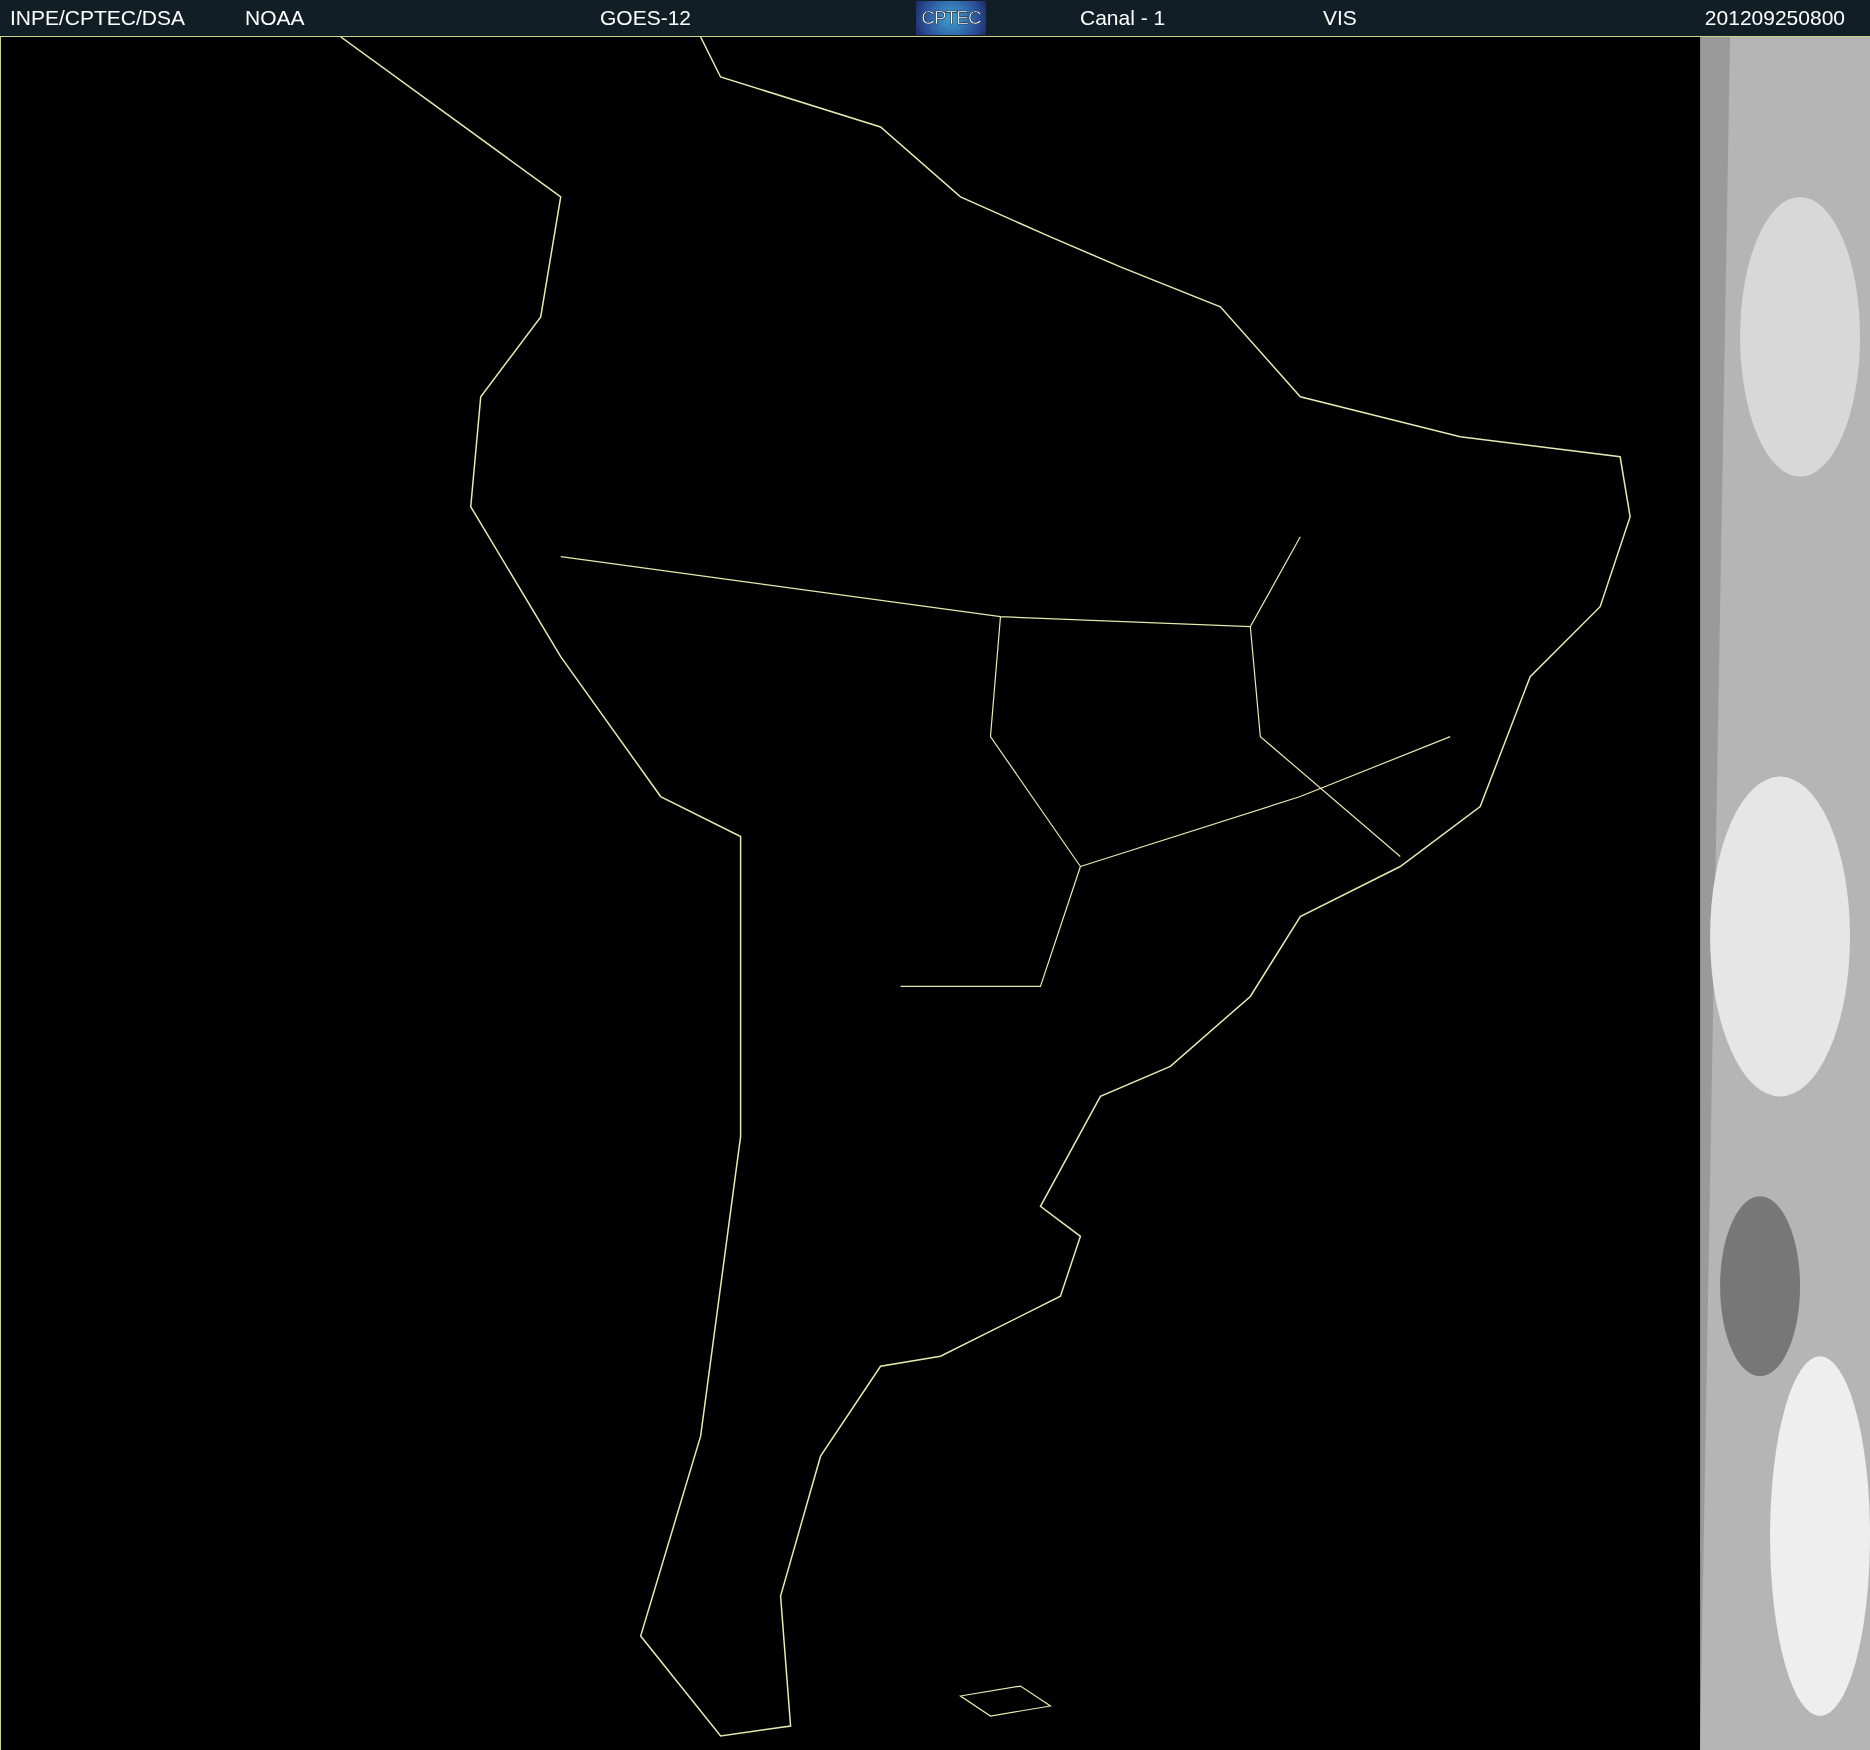 This screenshot has height=1750, width=1870. I want to click on agency-label: INPE/CPTEC/DSA, so click(98, 18).